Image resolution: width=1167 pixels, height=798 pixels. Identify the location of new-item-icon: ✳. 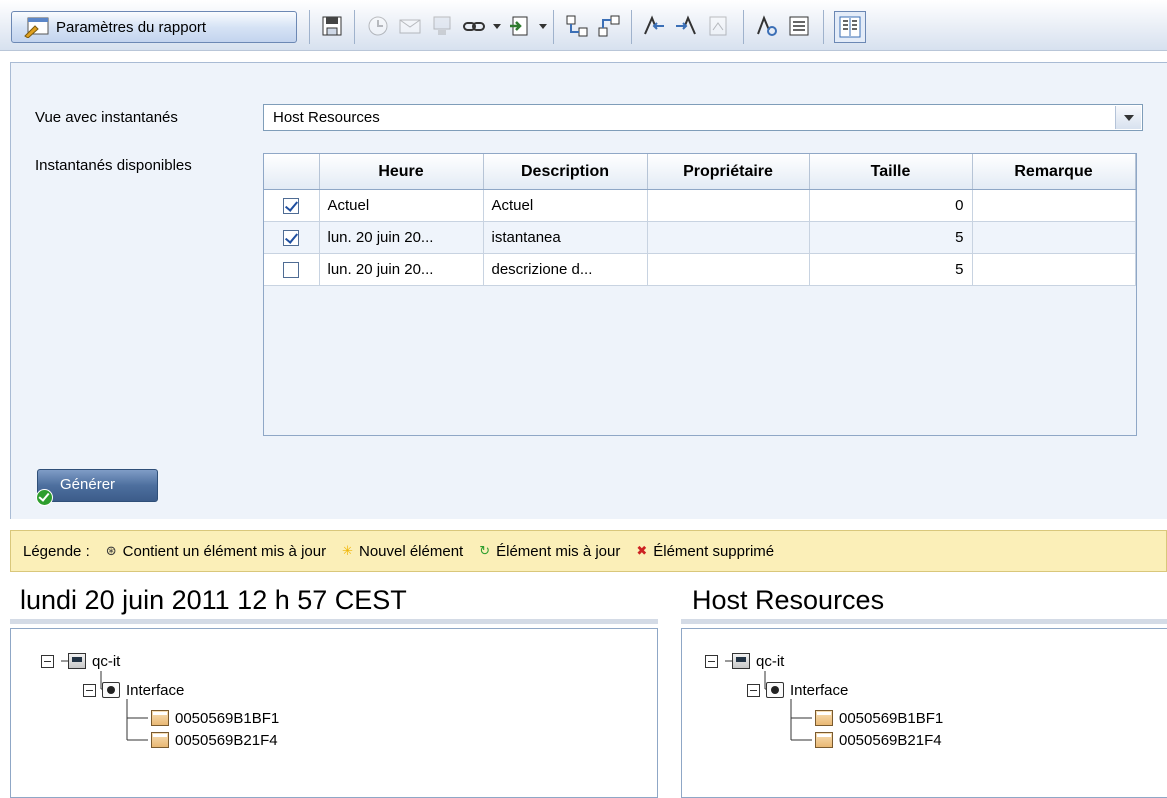
(347, 550).